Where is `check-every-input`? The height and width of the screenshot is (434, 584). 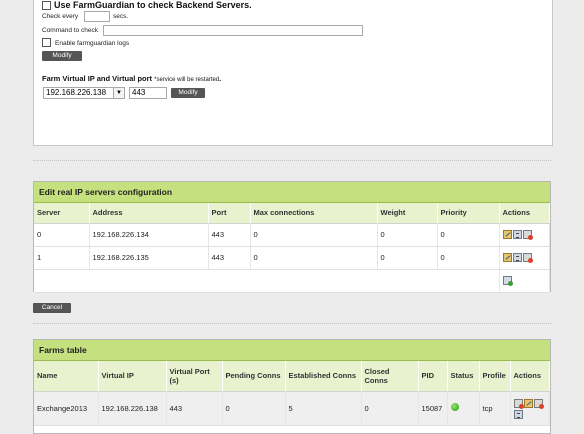 check-every-input is located at coordinates (97, 16).